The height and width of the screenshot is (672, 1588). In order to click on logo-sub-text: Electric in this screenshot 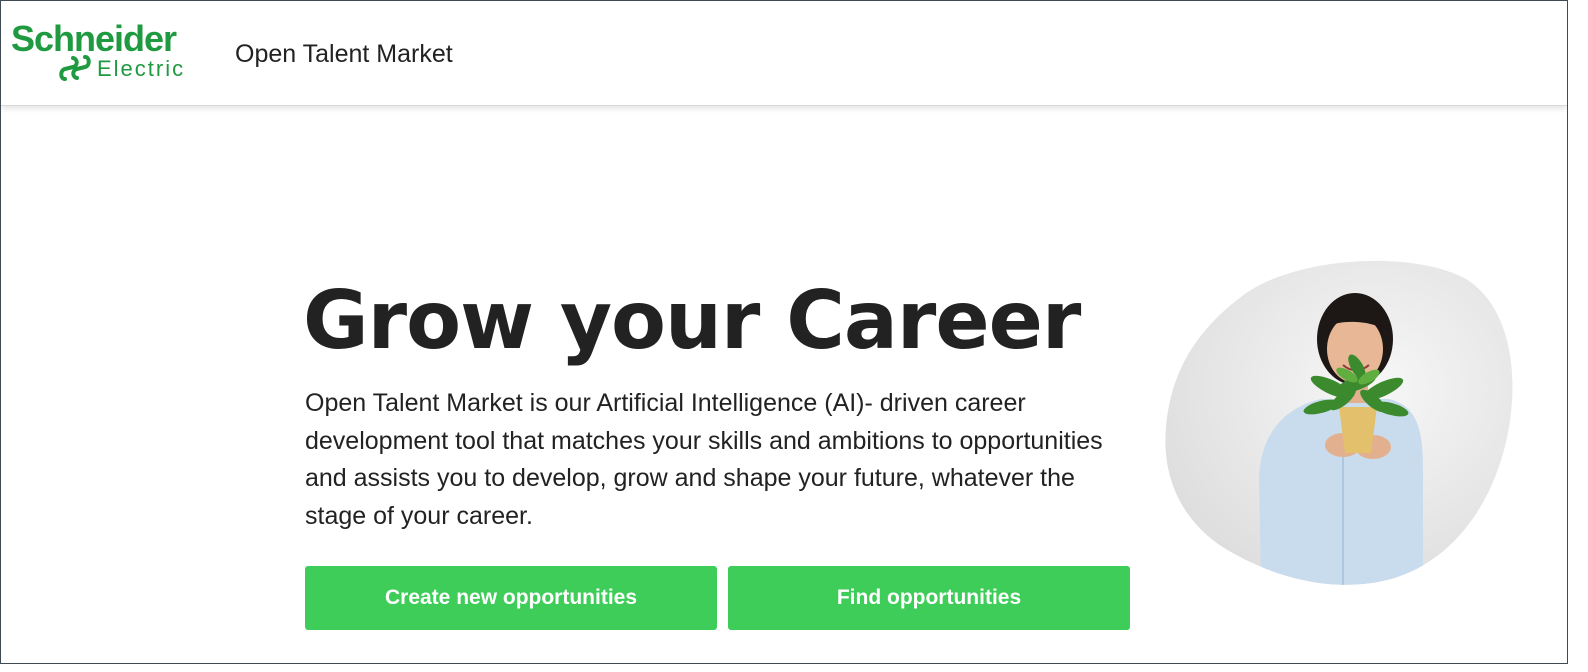, I will do `click(141, 68)`.